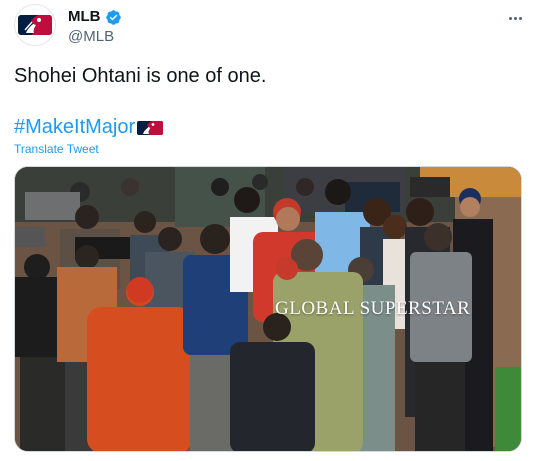  What do you see at coordinates (113, 17) in the screenshot?
I see `verified-badge-icon` at bounding box center [113, 17].